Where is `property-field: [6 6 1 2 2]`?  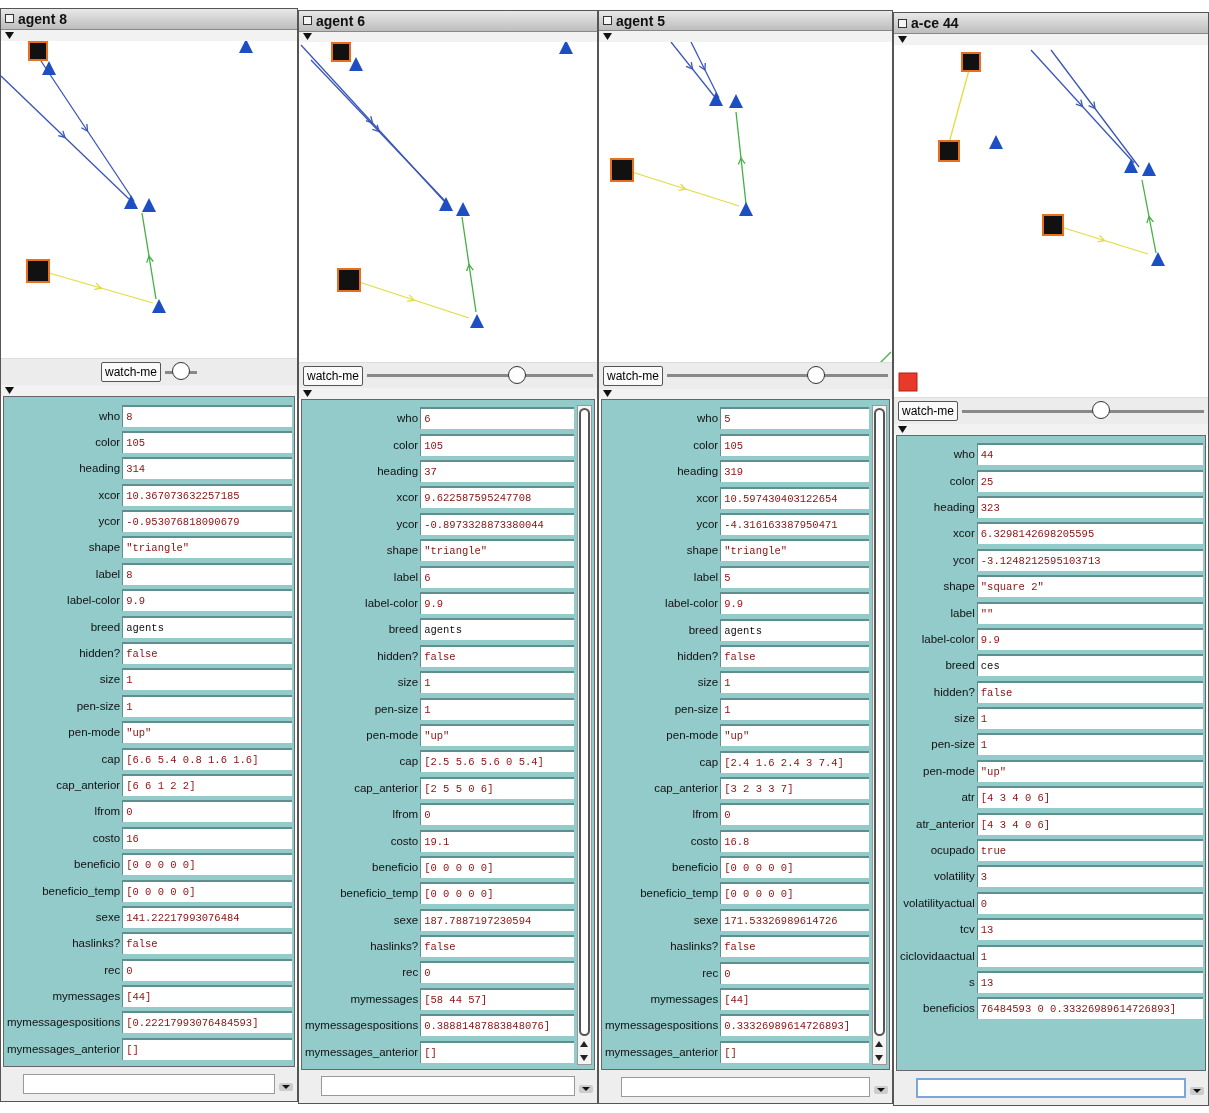
property-field: [6 6 1 2 2] is located at coordinates (207, 784).